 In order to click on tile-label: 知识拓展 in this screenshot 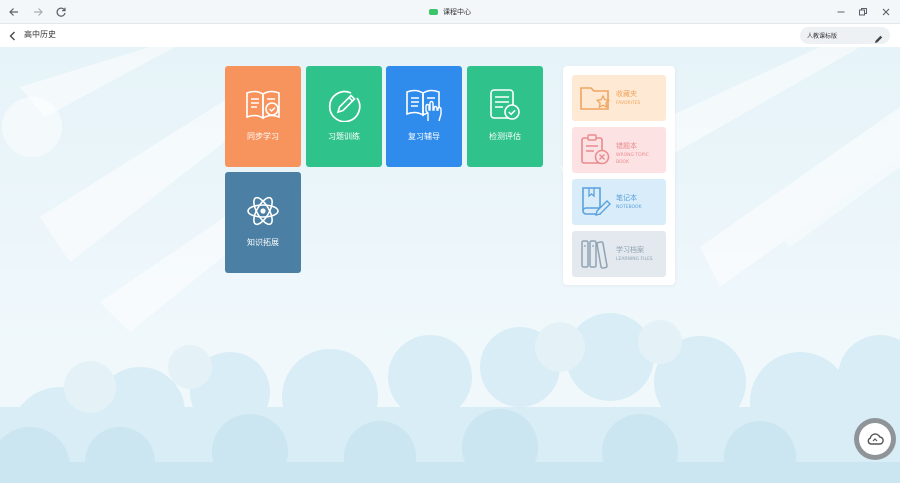, I will do `click(263, 242)`.